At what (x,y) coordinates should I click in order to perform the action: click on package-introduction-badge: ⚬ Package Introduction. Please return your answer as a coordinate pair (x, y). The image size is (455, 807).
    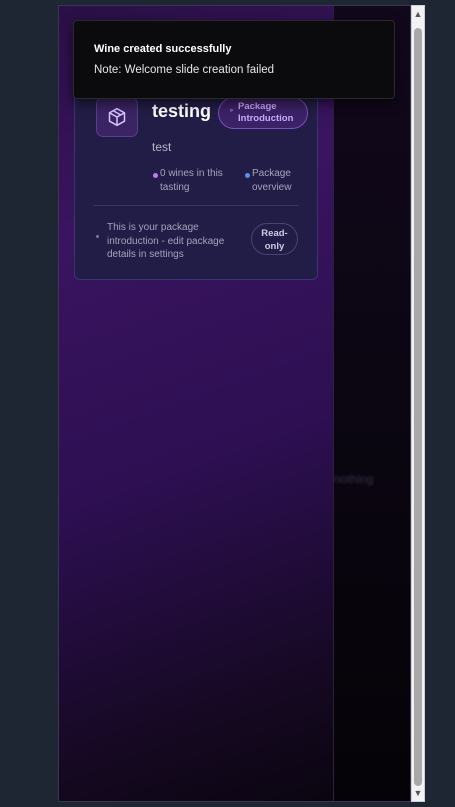
    Looking at the image, I should click on (263, 113).